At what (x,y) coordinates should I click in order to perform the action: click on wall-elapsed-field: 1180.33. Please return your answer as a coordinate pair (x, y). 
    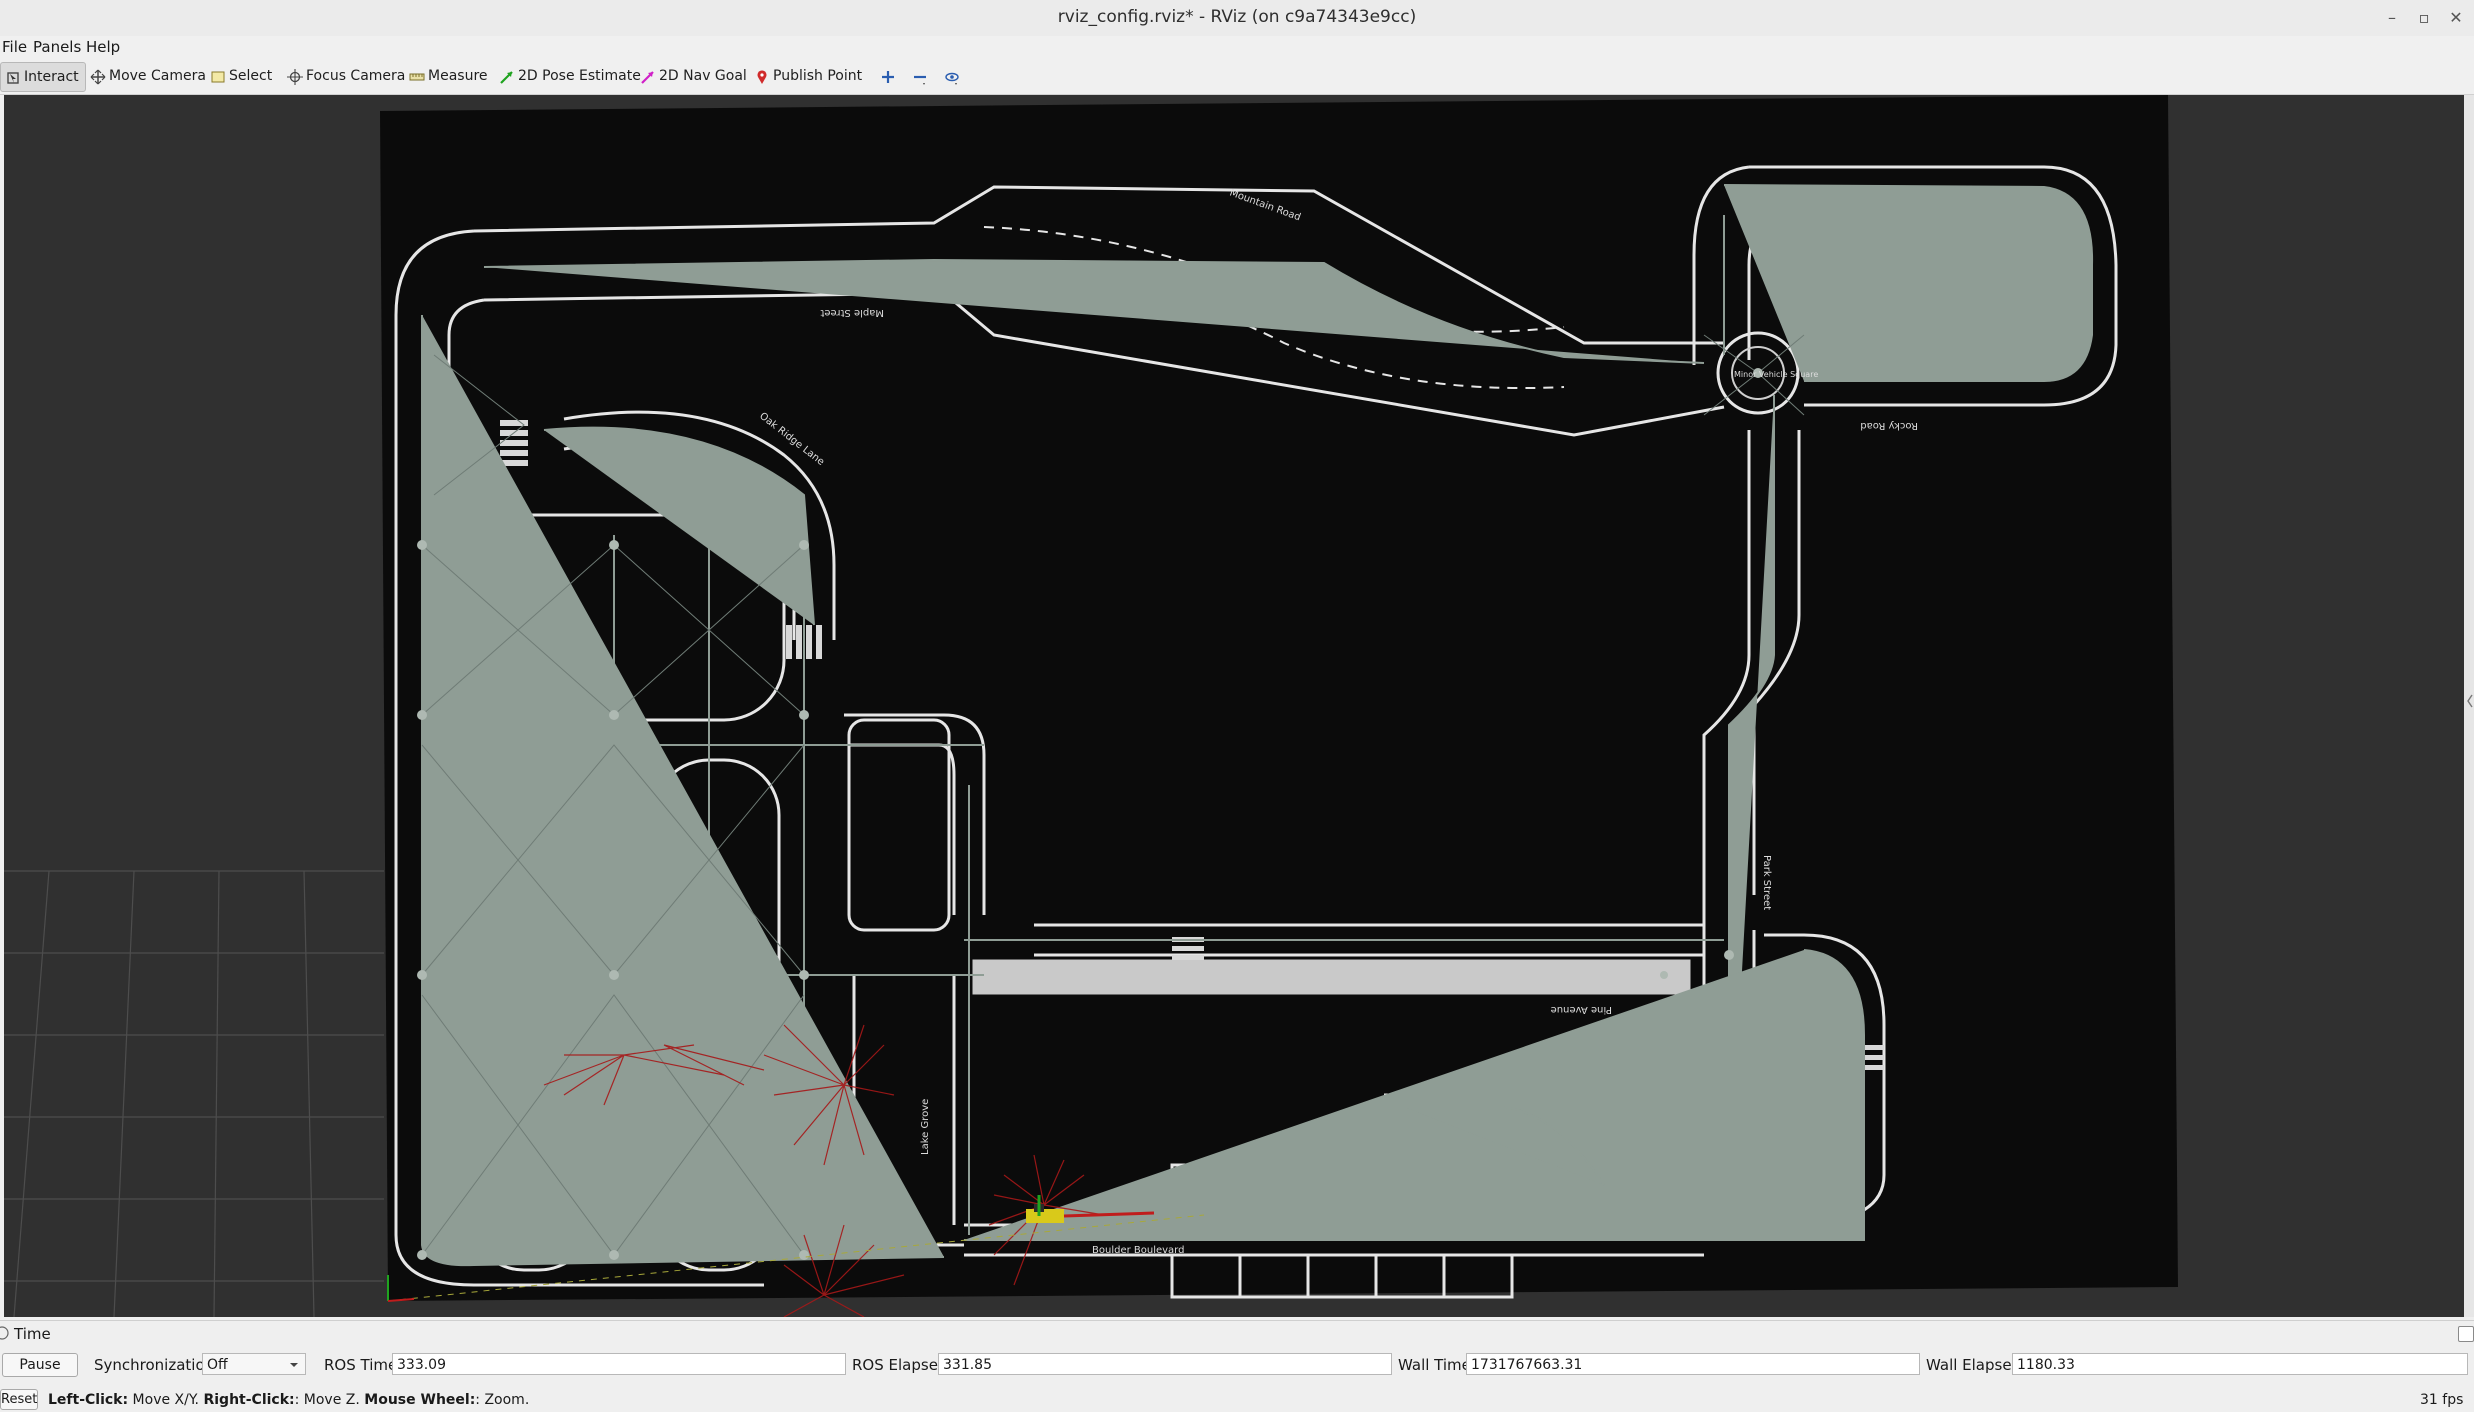
    Looking at the image, I should click on (2240, 1364).